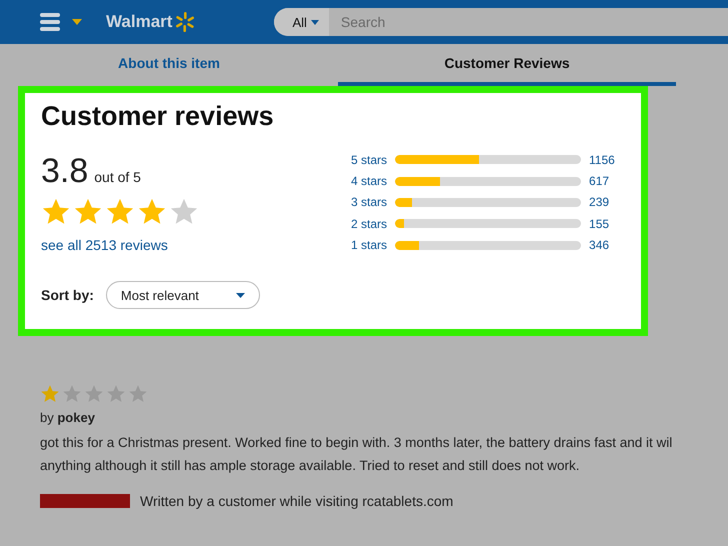 The width and height of the screenshot is (728, 546). What do you see at coordinates (169, 65) in the screenshot?
I see `tab: About this item` at bounding box center [169, 65].